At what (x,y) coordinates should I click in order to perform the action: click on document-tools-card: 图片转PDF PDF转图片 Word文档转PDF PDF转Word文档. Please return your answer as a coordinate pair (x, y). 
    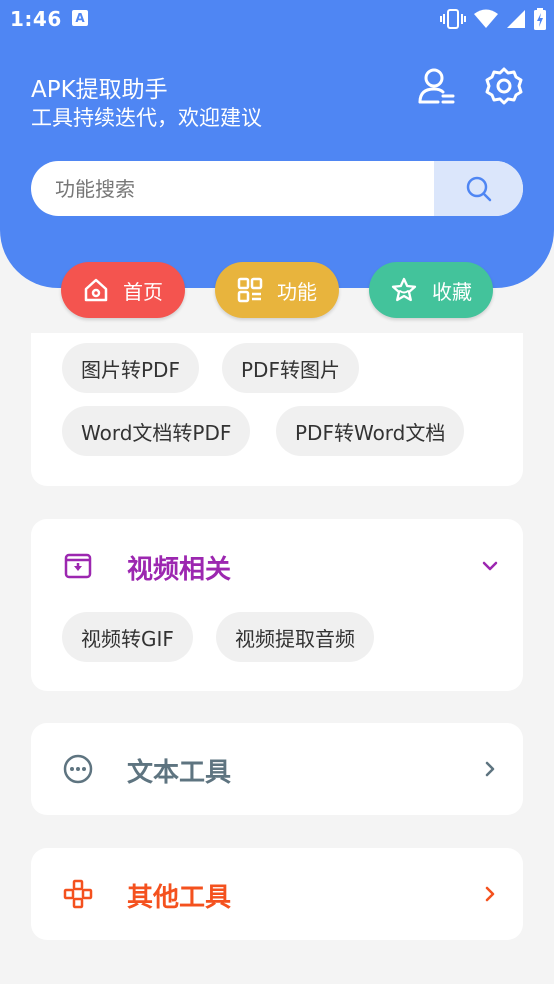
    Looking at the image, I should click on (277, 409).